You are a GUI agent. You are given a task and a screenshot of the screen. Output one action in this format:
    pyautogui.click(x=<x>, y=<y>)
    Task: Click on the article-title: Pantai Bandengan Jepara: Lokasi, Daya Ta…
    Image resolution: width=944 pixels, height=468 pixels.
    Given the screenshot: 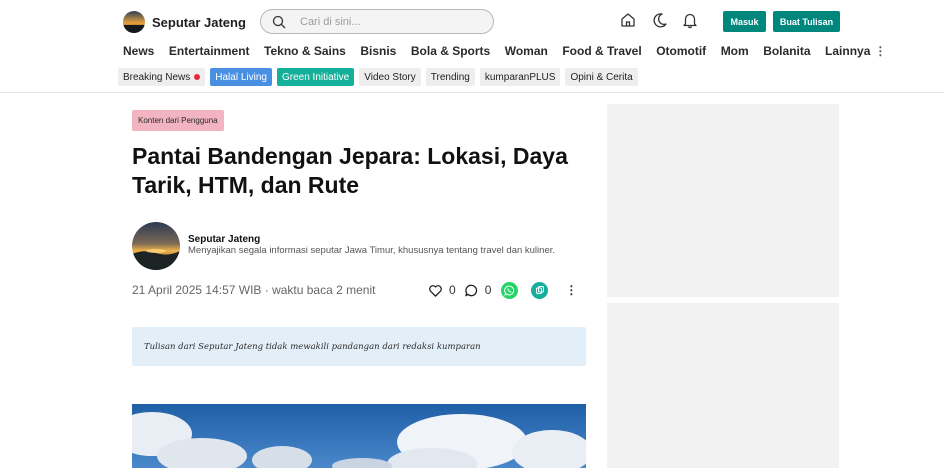 What is the action you would take?
    pyautogui.click(x=350, y=170)
    